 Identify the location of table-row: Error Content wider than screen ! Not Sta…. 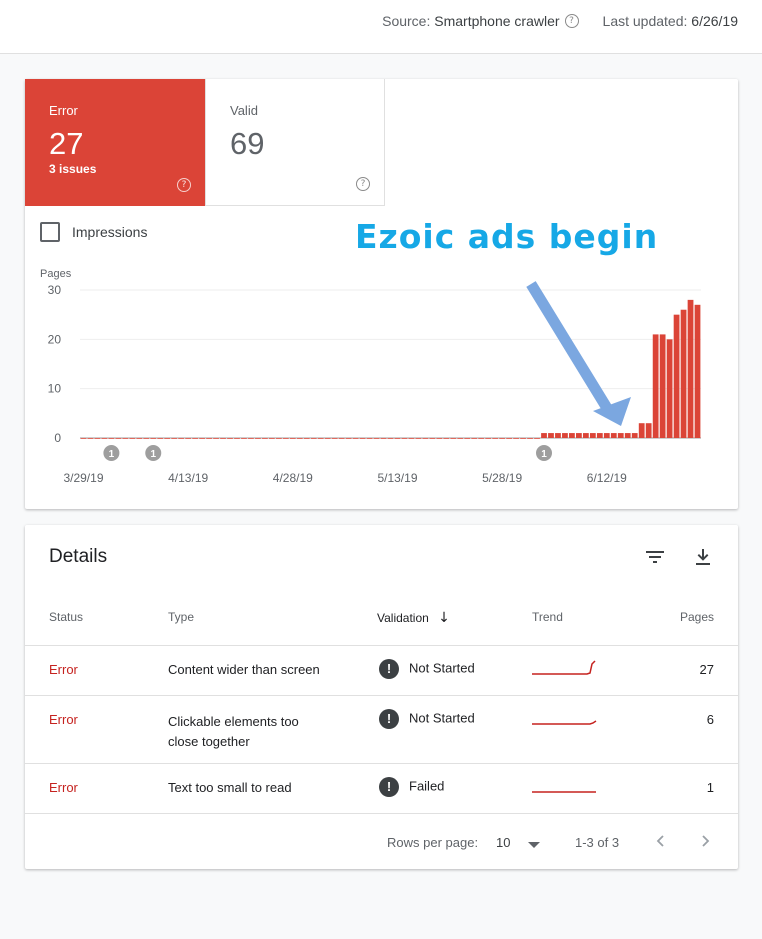
(381, 670).